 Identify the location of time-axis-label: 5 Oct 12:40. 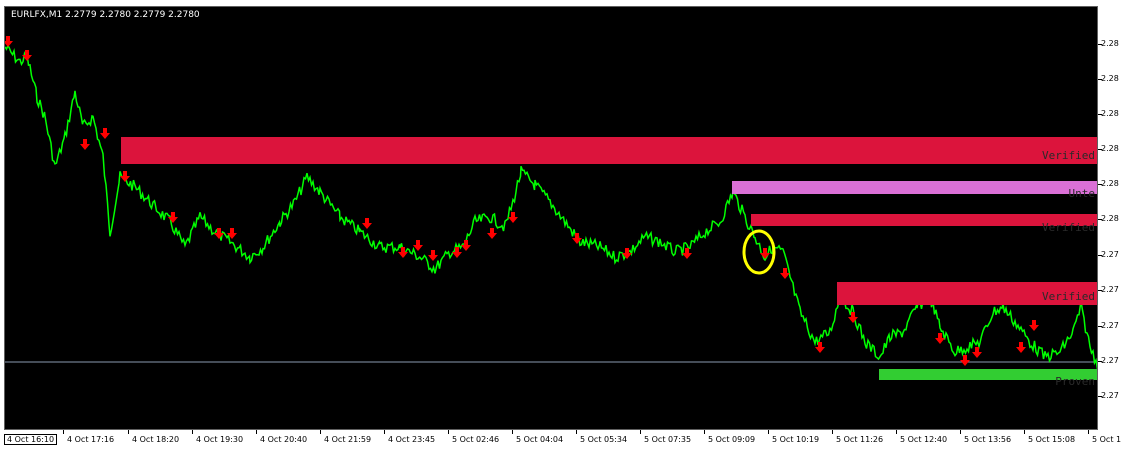
(924, 439).